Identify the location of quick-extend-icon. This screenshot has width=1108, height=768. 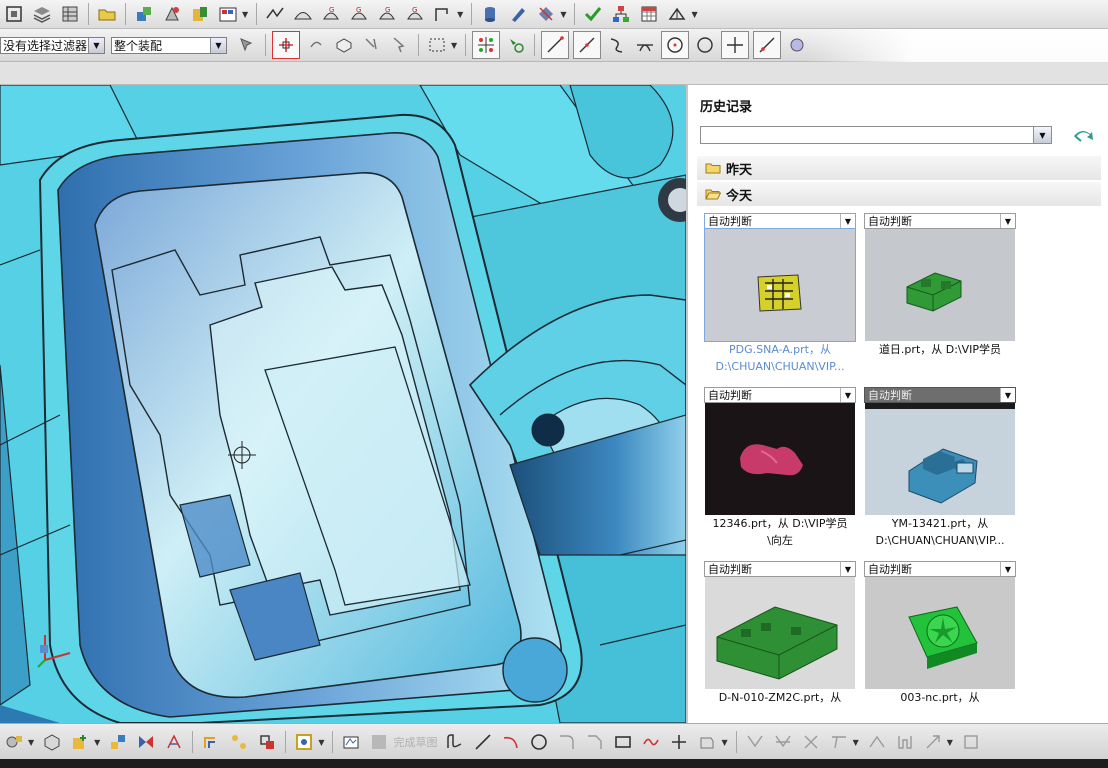
(783, 742).